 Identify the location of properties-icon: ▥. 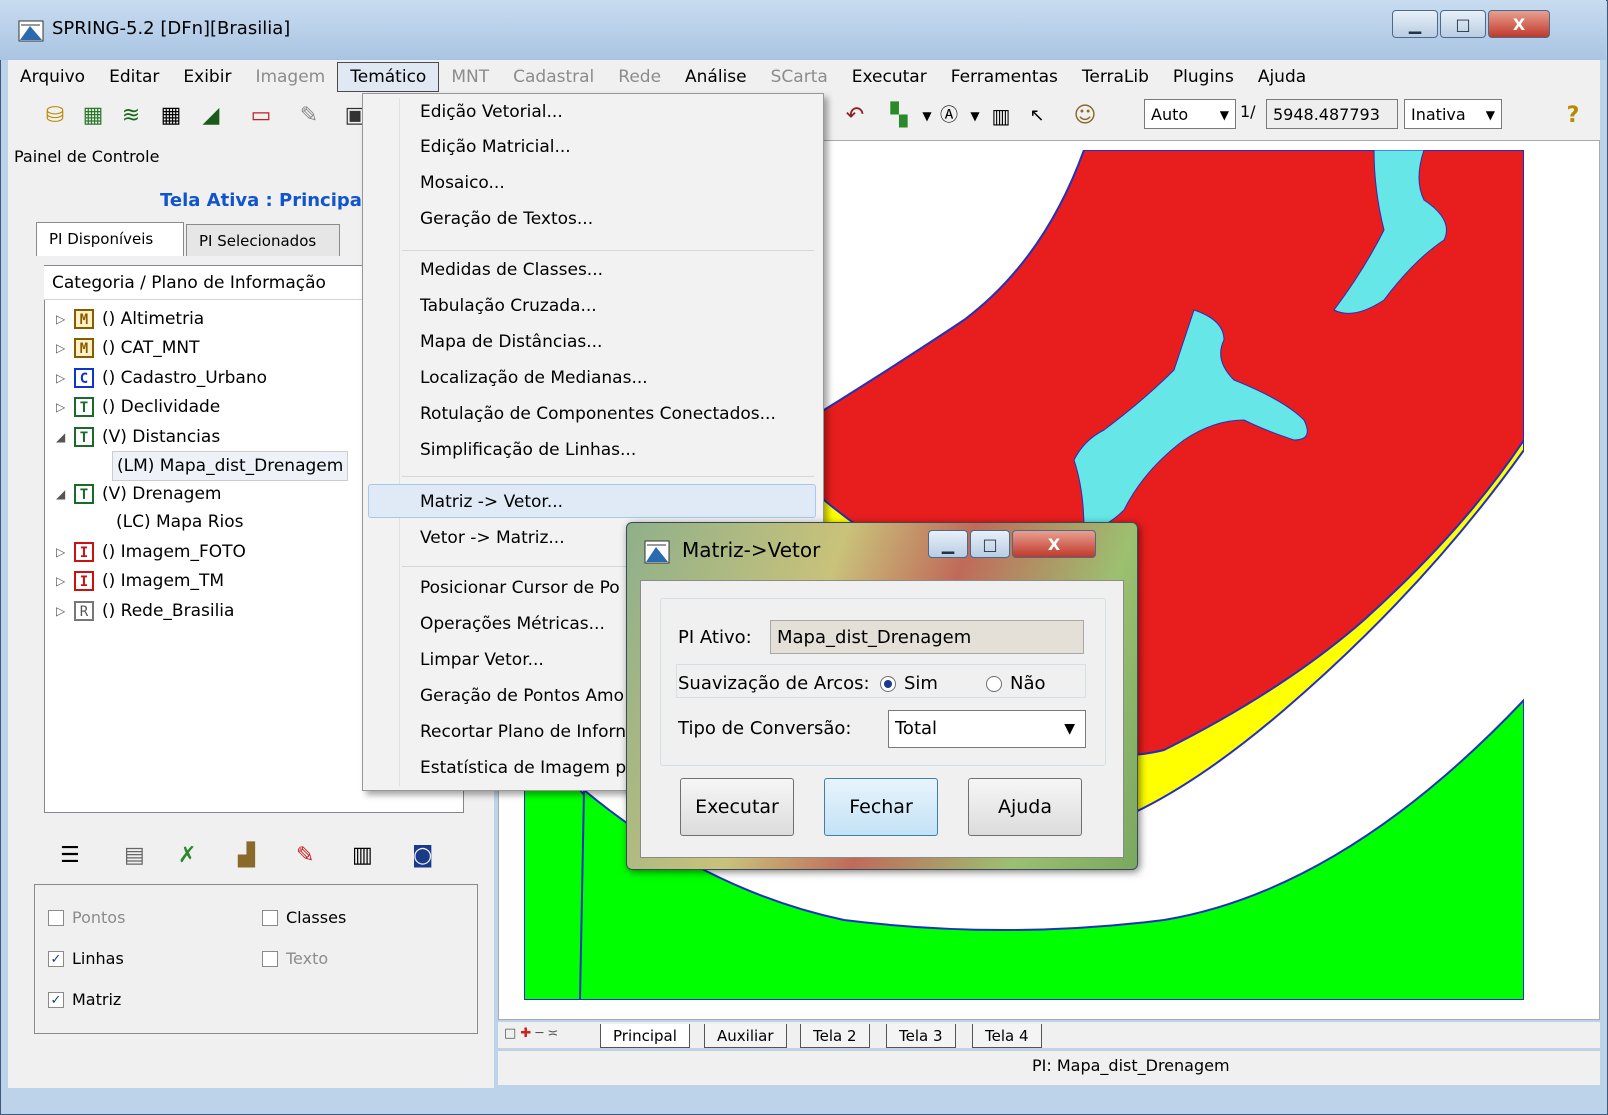
(362, 856).